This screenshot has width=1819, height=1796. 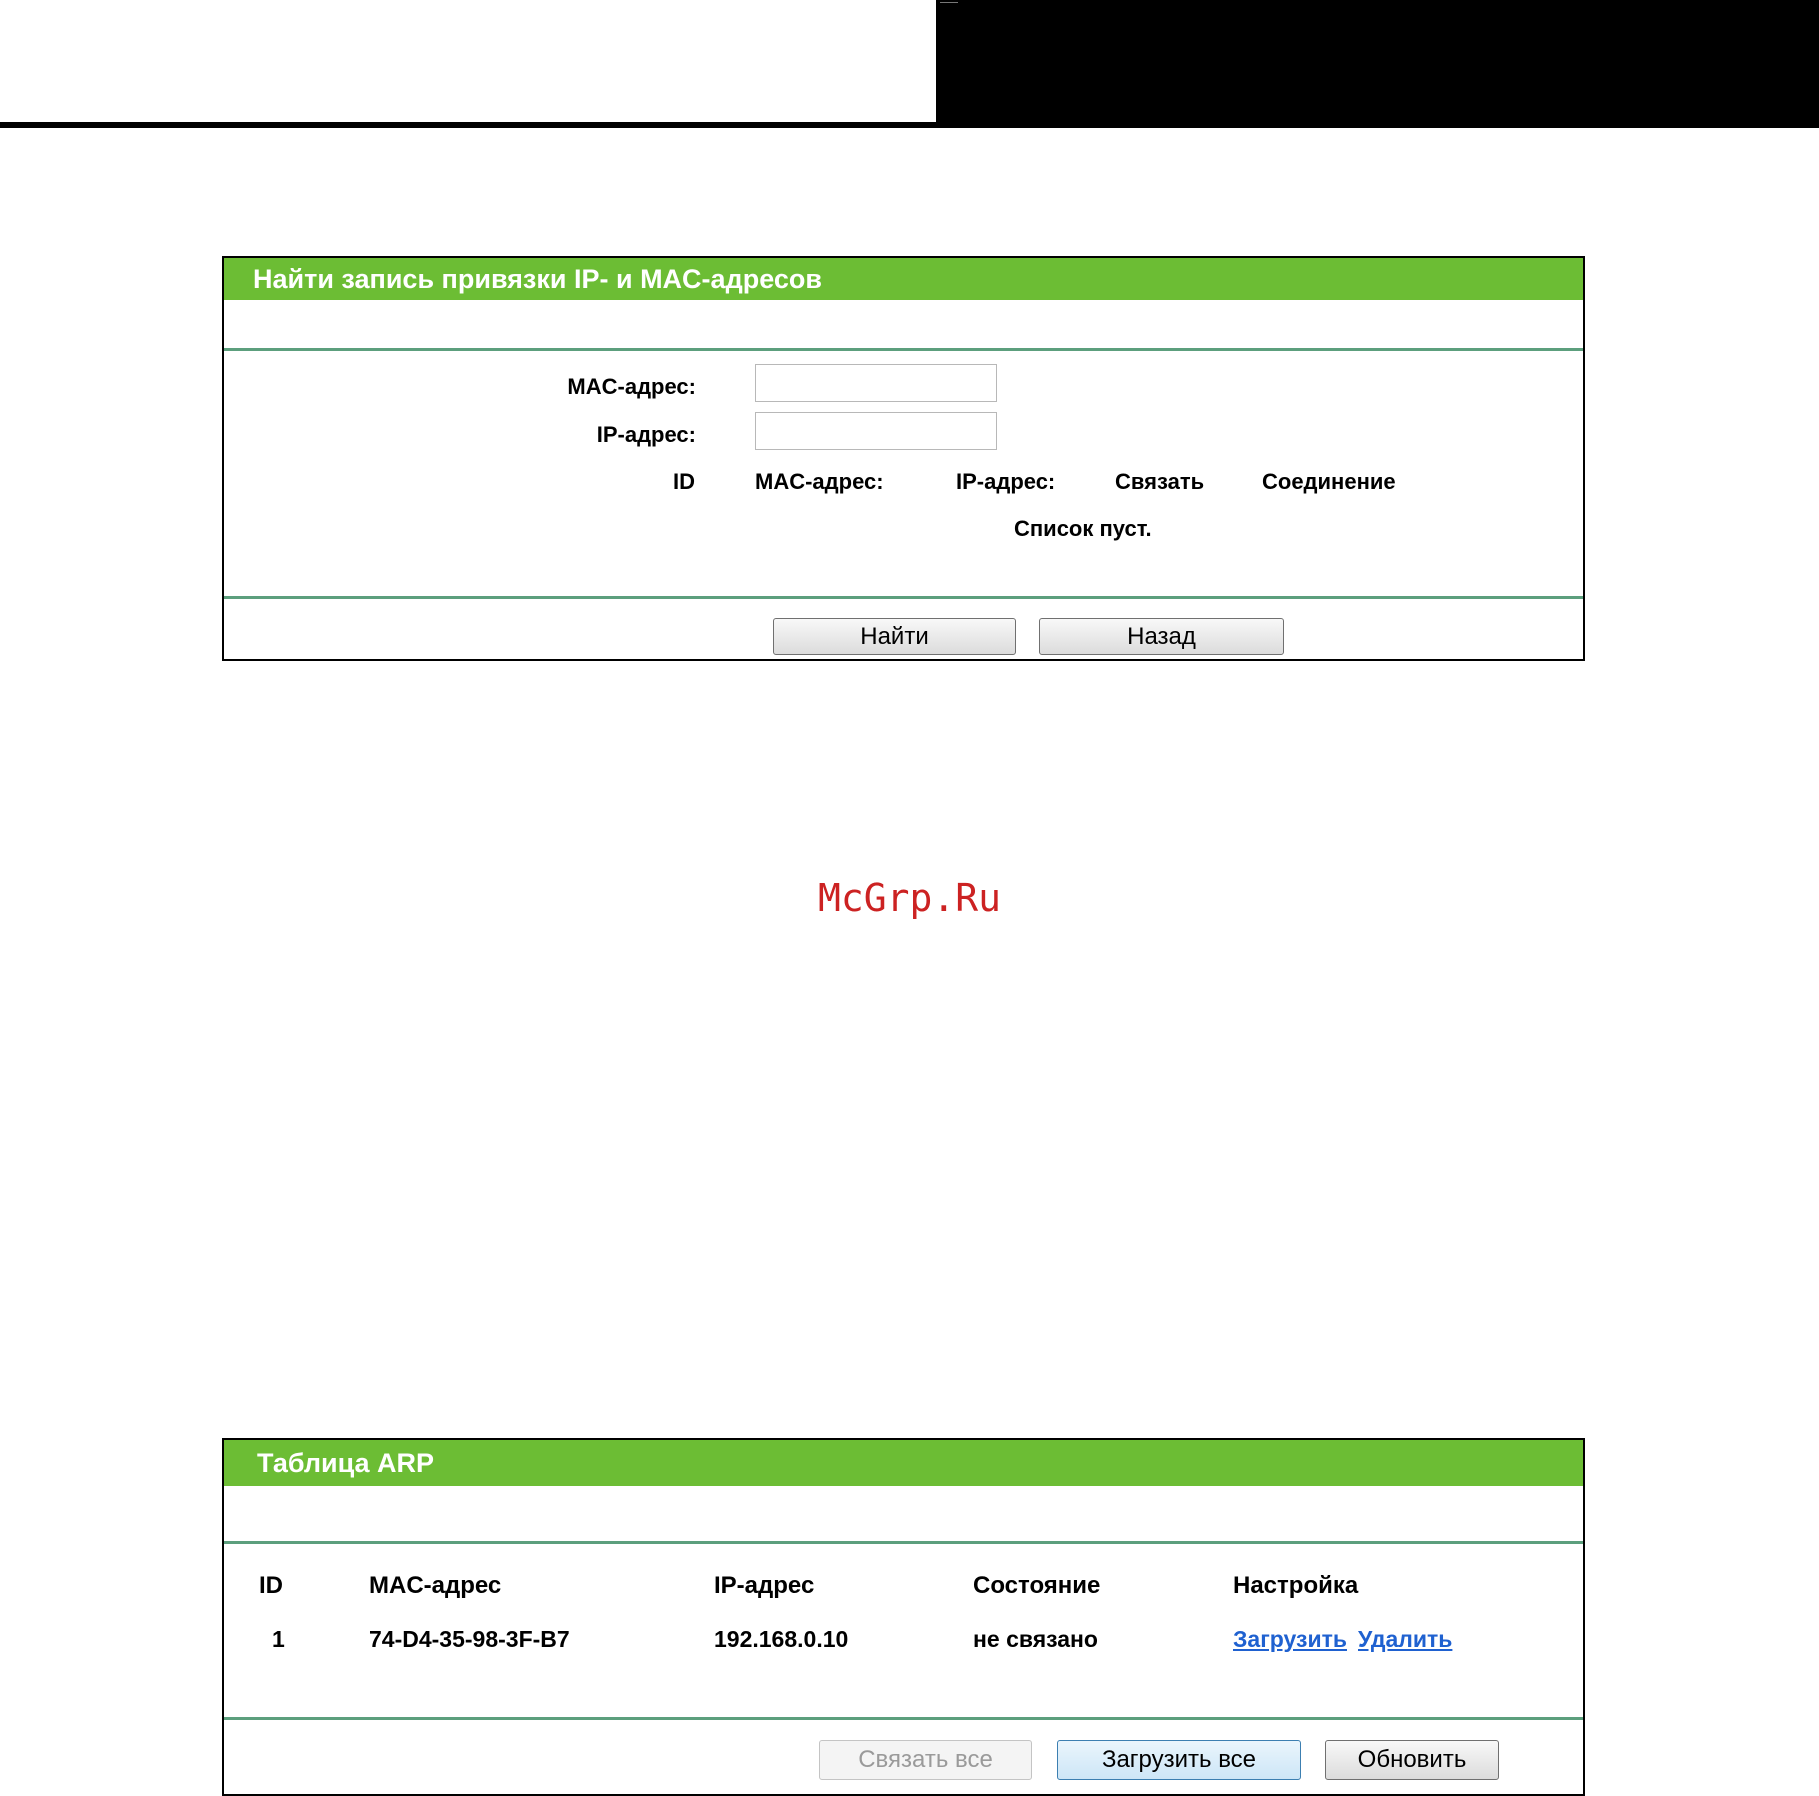 I want to click on column-header-mac: MAC-адрес:, so click(x=819, y=481).